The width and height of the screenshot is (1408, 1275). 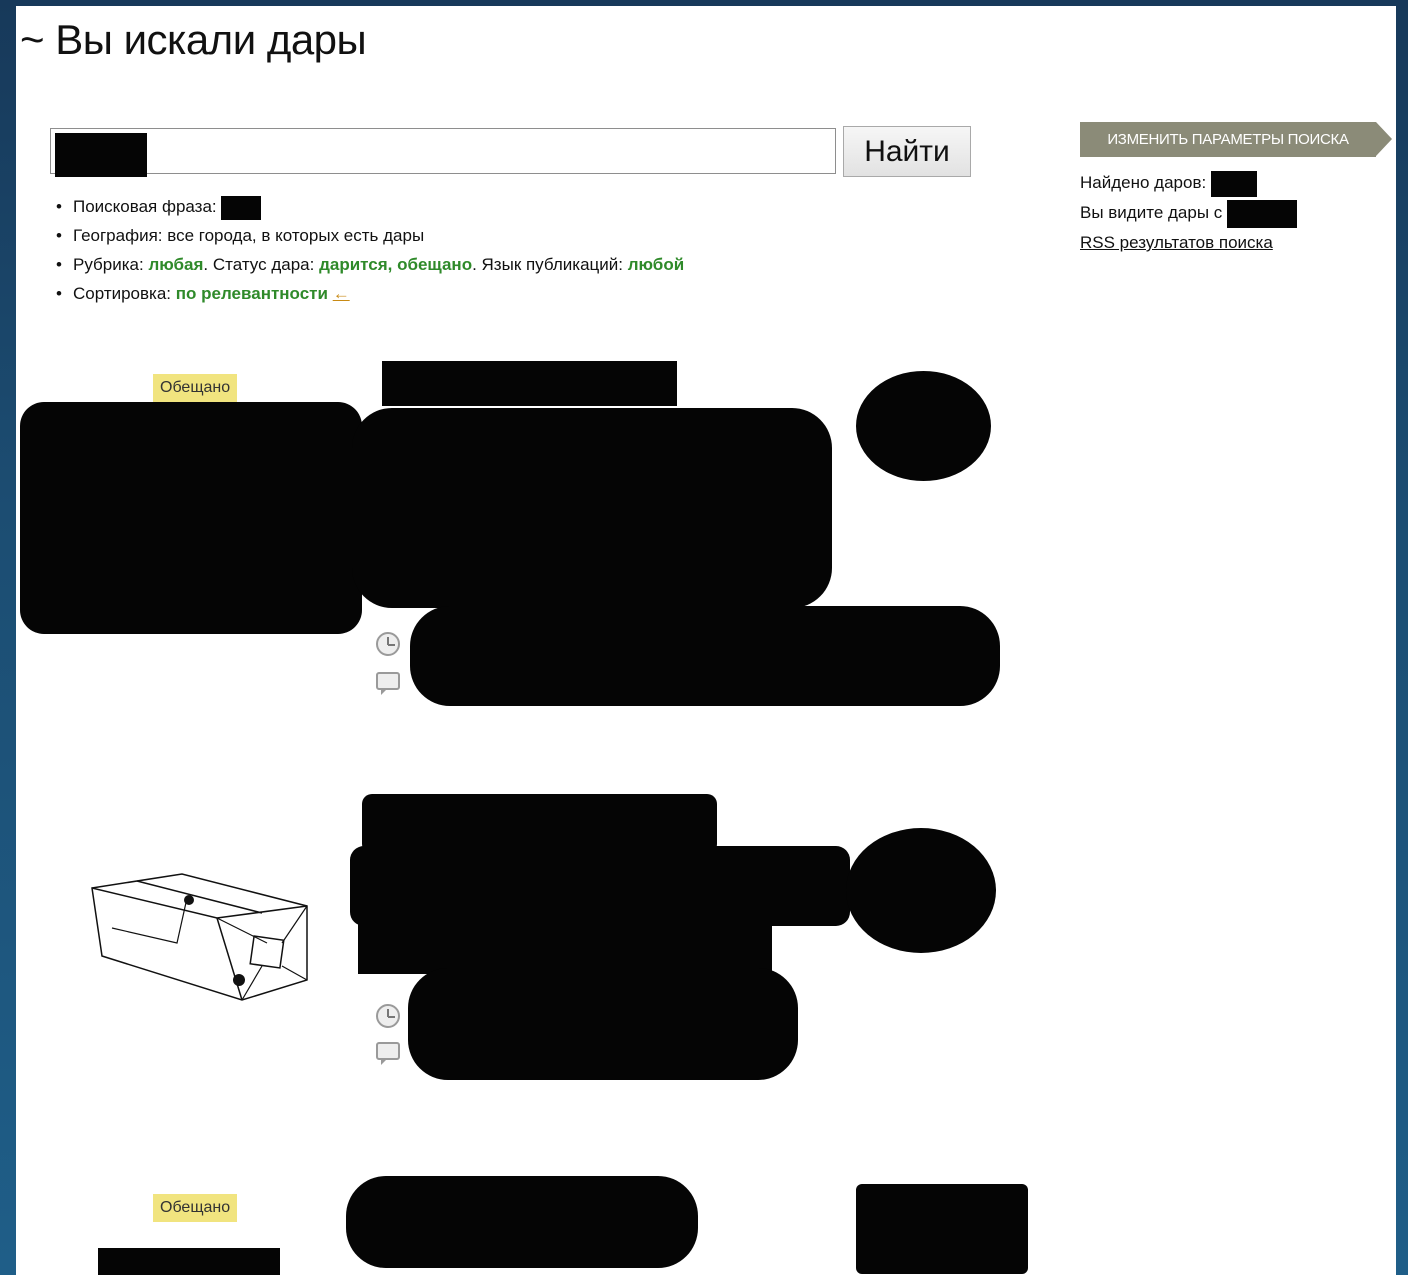 I want to click on param-sort: Сортировка: по релевантности ←, so click(x=370, y=293).